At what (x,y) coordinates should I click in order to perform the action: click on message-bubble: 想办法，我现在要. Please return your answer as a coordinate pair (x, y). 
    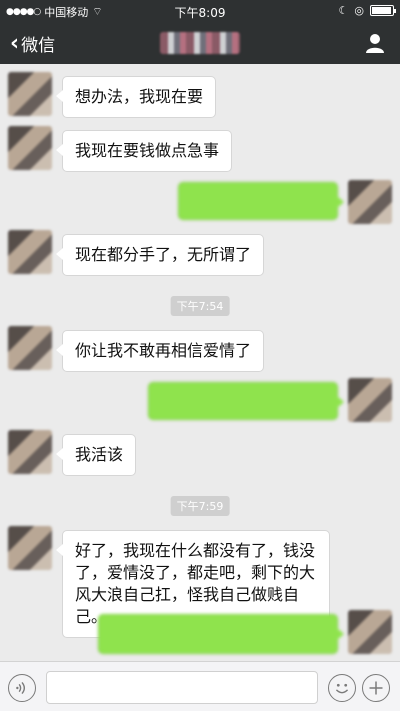
    Looking at the image, I should click on (136, 97).